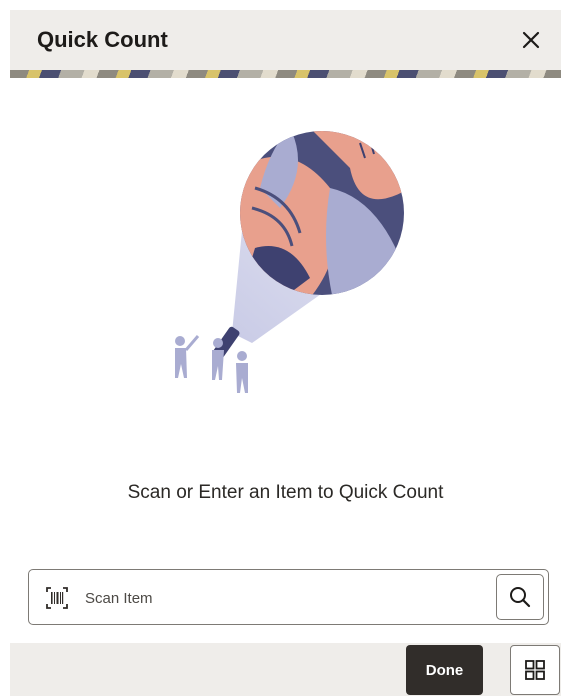 Image resolution: width=561 pixels, height=696 pixels. What do you see at coordinates (444, 670) in the screenshot?
I see `done-button: Done` at bounding box center [444, 670].